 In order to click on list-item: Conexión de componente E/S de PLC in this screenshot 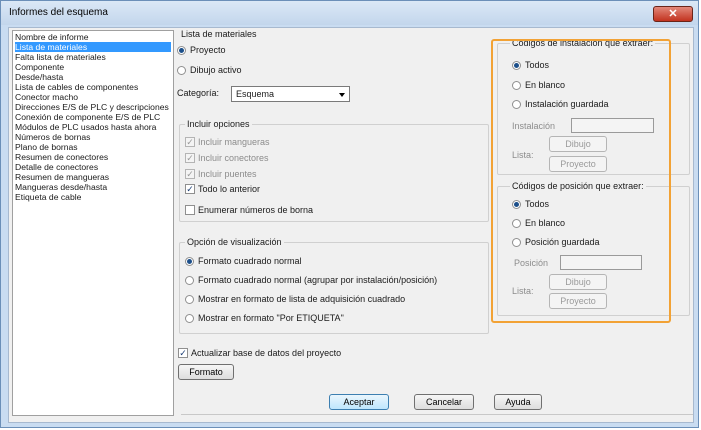, I will do `click(93, 117)`.